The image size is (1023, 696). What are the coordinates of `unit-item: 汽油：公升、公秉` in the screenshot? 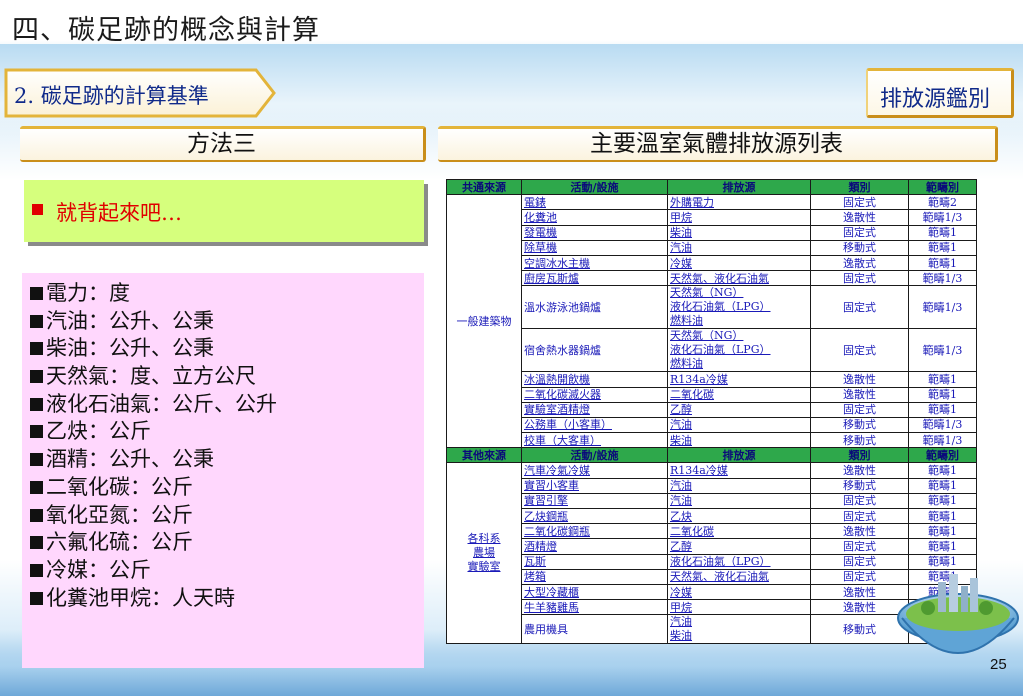 It's located at (227, 322).